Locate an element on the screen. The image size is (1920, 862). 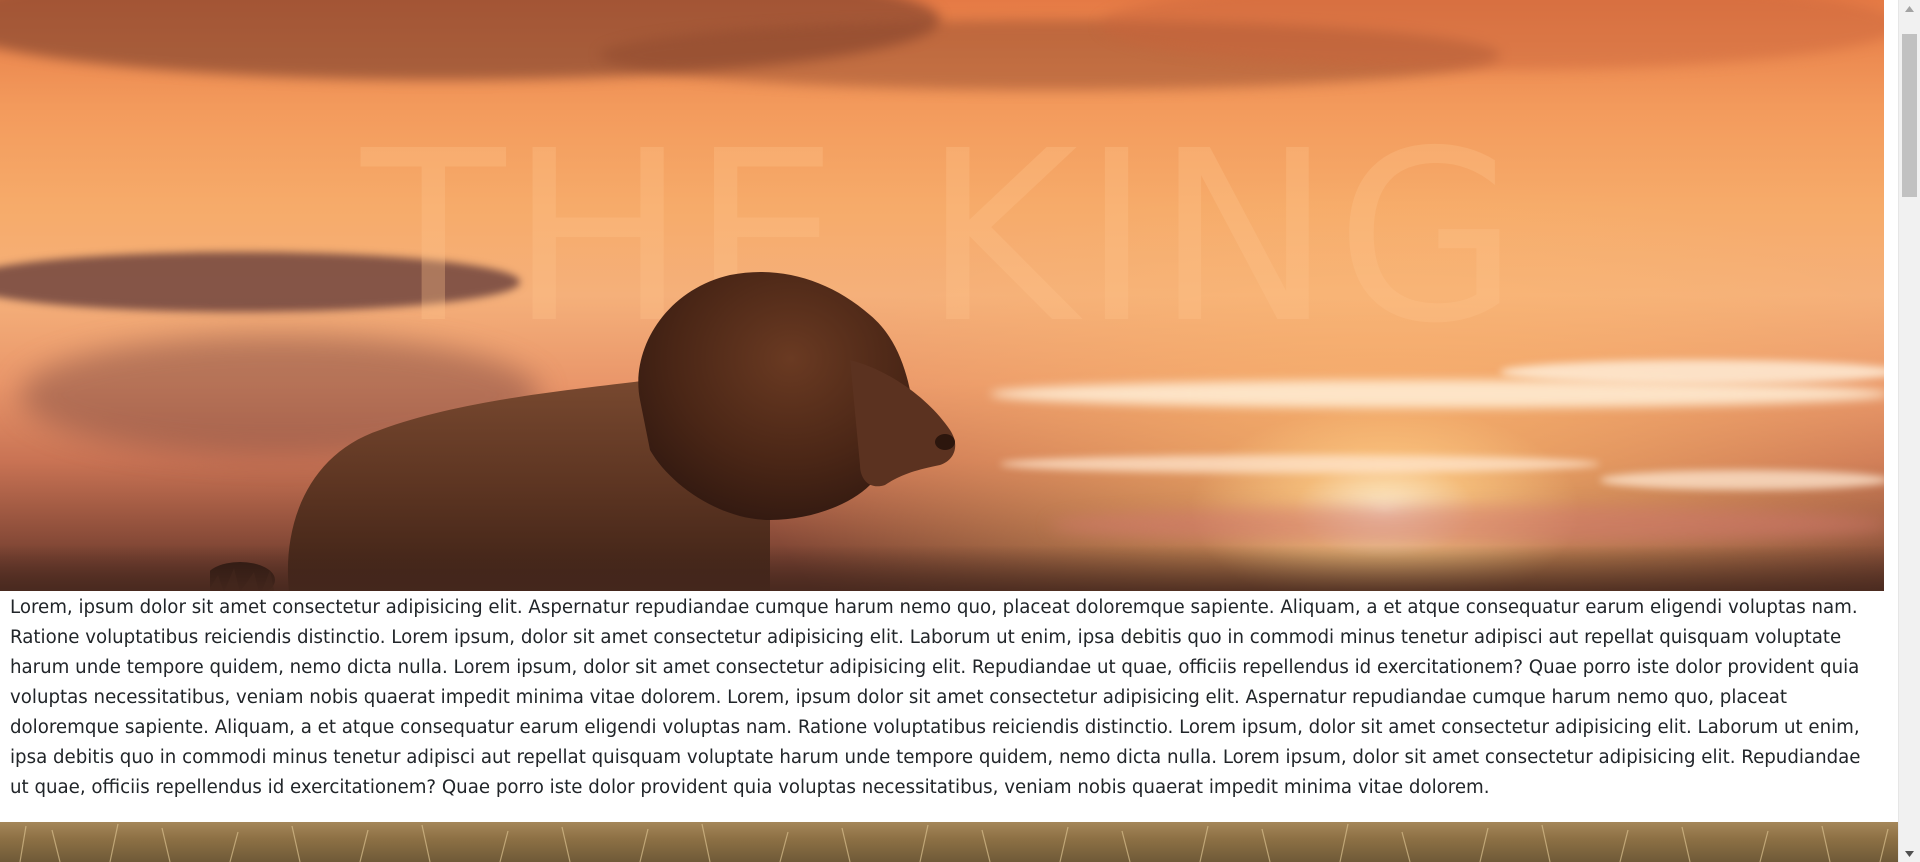
scroll-up-button is located at coordinates (1909, 8).